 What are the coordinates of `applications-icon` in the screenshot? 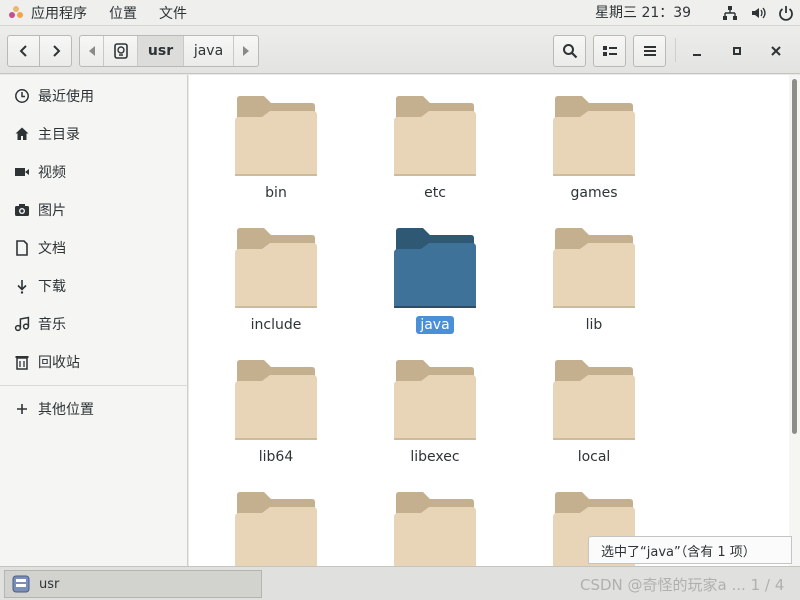 It's located at (16, 11).